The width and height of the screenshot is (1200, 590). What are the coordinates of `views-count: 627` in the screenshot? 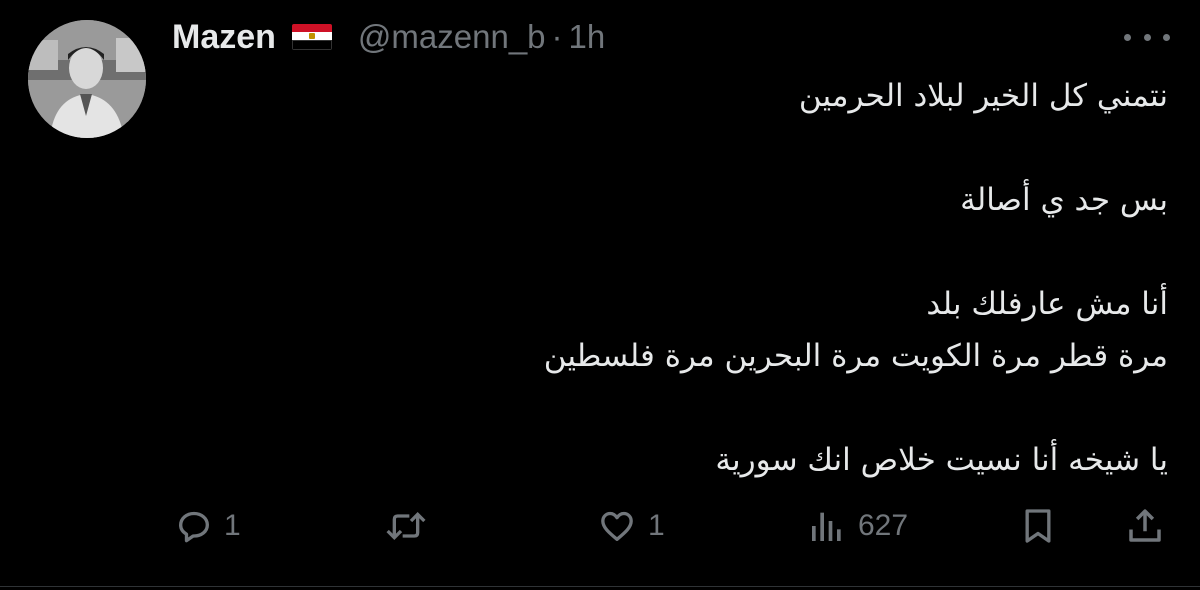 It's located at (883, 525).